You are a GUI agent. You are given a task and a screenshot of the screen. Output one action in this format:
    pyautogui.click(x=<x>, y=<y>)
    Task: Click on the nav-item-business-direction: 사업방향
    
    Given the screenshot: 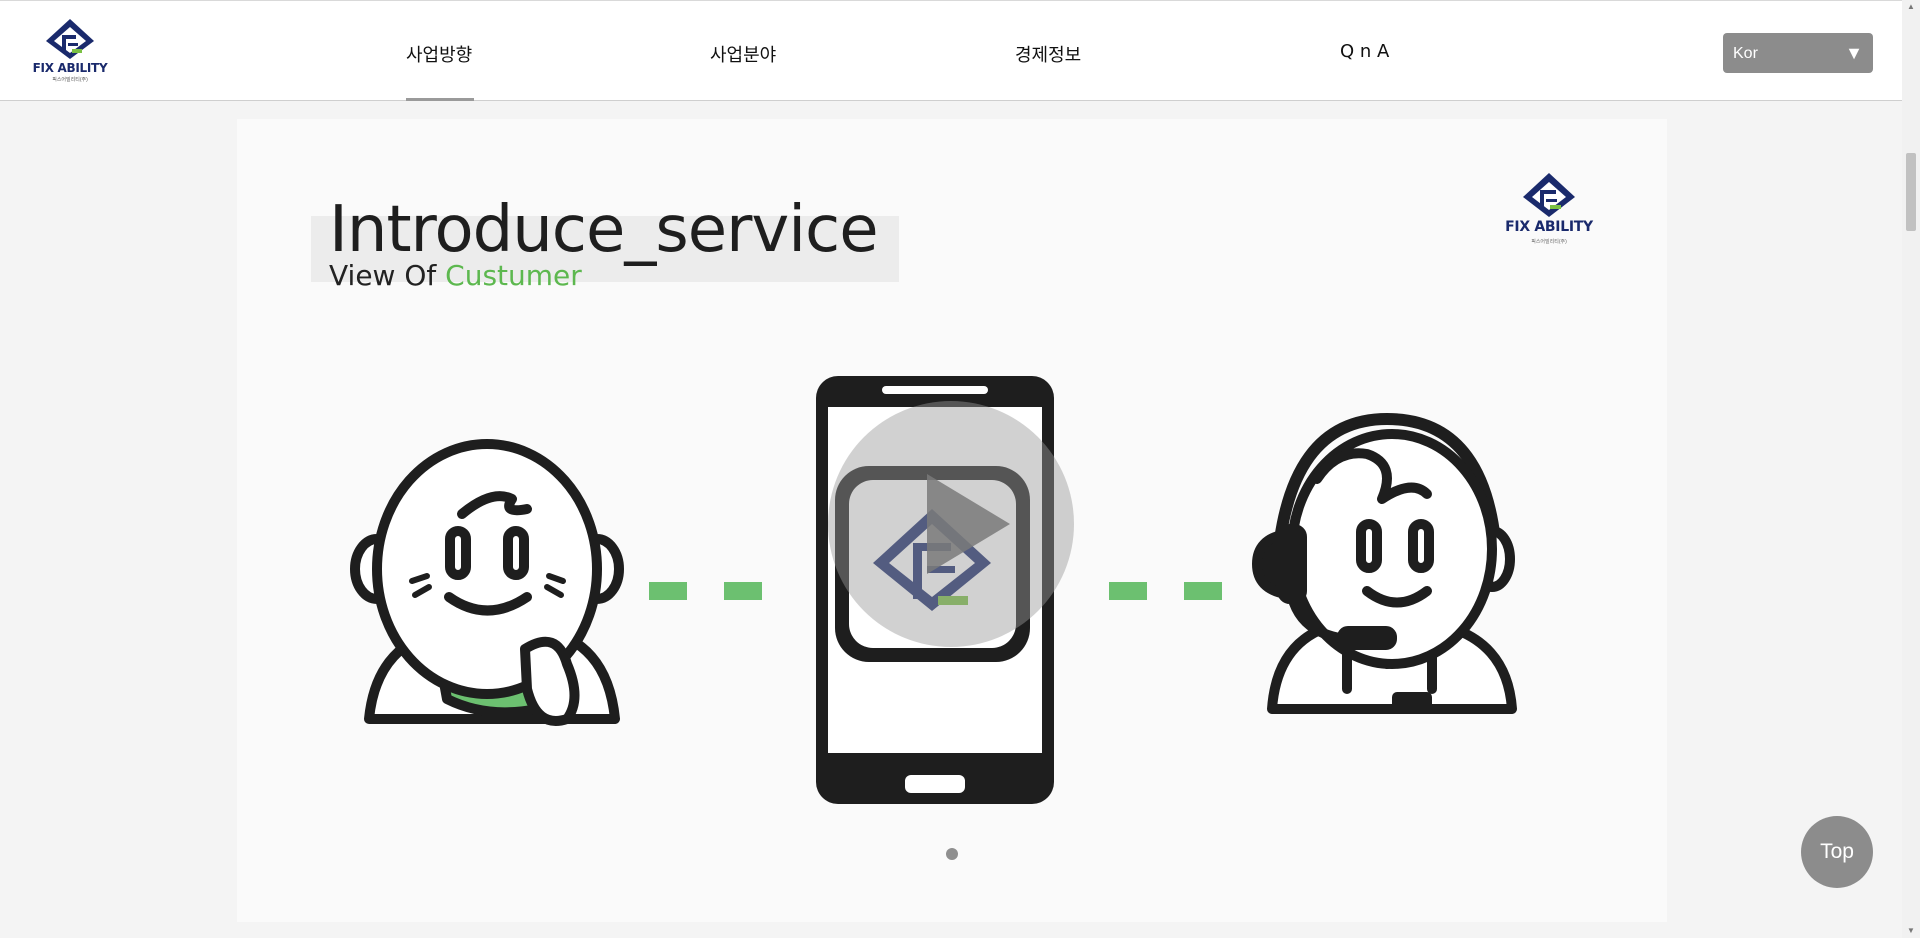 What is the action you would take?
    pyautogui.click(x=439, y=54)
    